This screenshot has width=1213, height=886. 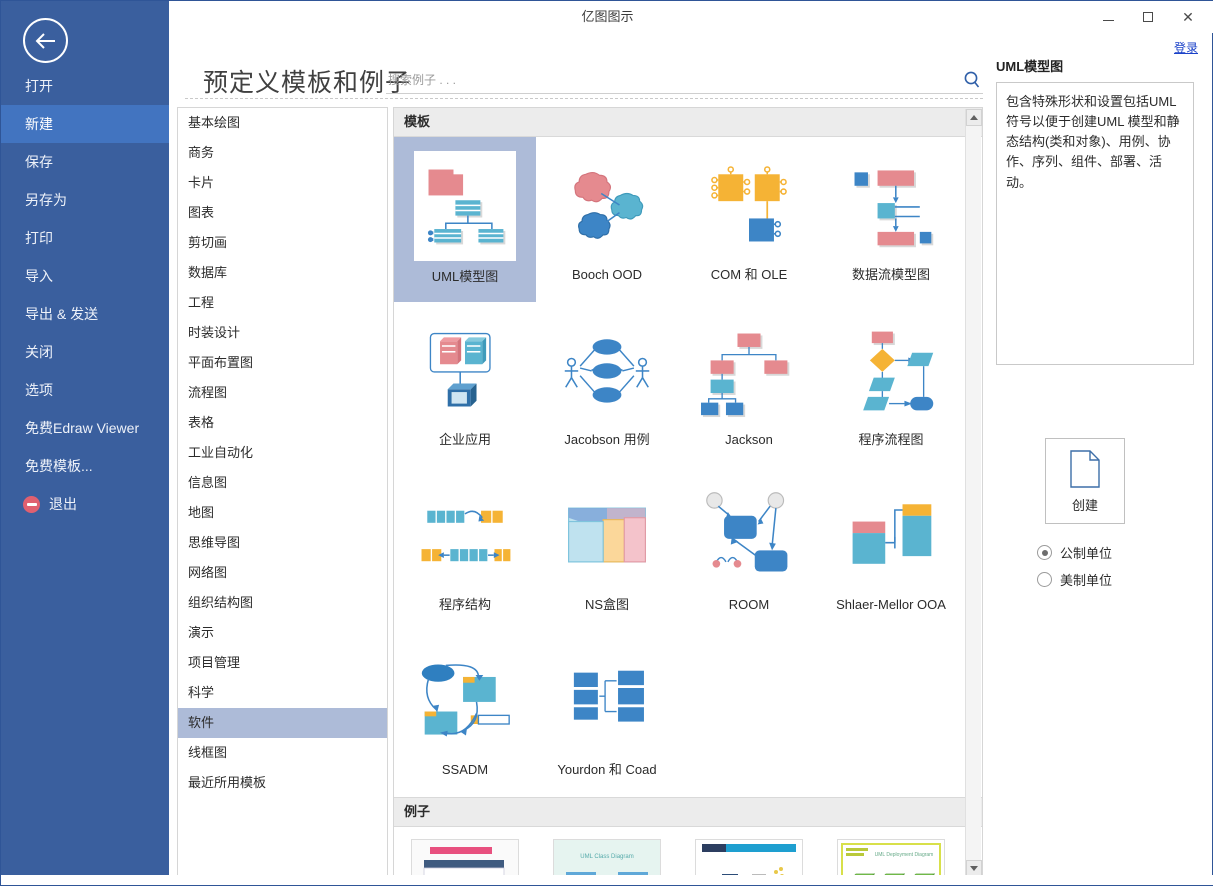 What do you see at coordinates (607, 205) in the screenshot?
I see `booch-cloud-icon` at bounding box center [607, 205].